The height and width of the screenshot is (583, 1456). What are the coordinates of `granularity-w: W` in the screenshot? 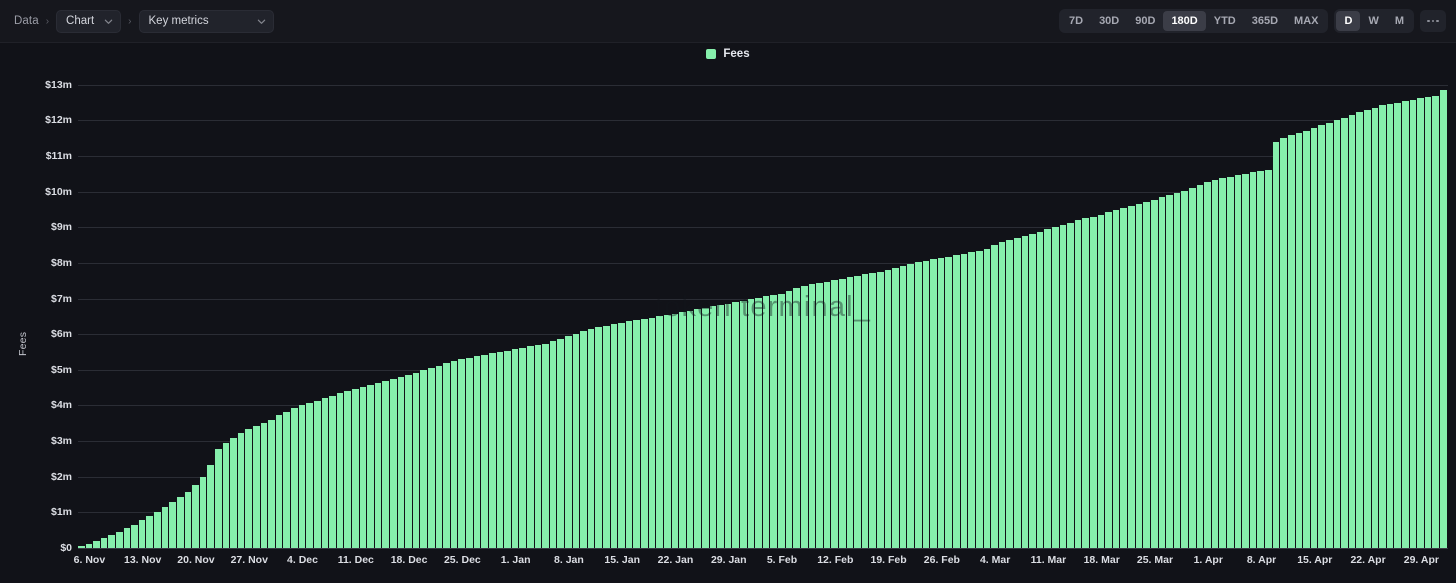 It's located at (1373, 21).